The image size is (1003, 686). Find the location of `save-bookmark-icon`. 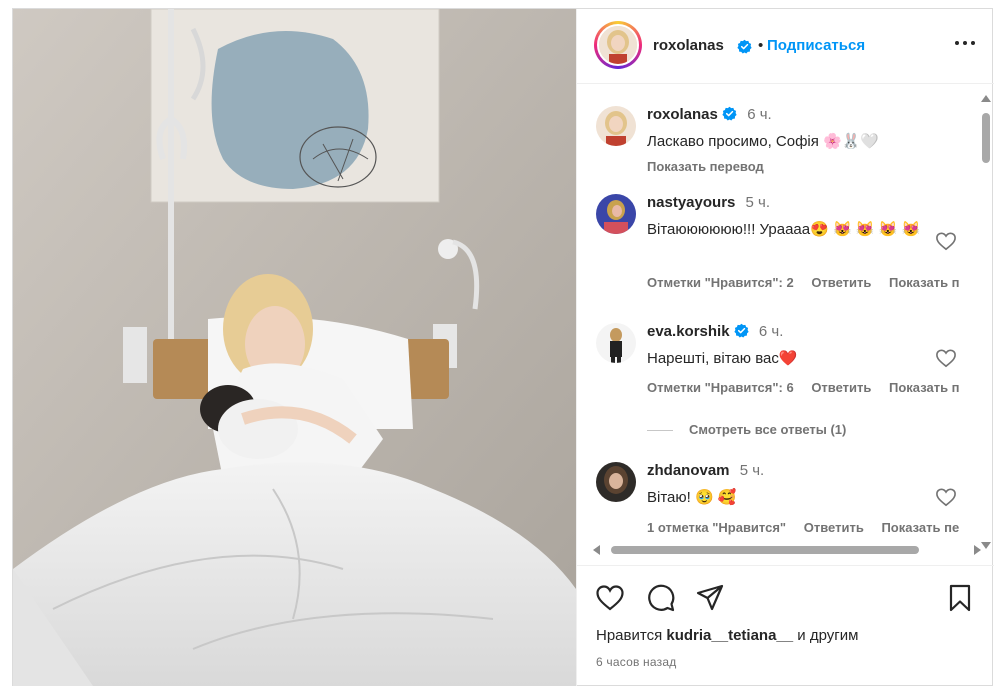

save-bookmark-icon is located at coordinates (960, 598).